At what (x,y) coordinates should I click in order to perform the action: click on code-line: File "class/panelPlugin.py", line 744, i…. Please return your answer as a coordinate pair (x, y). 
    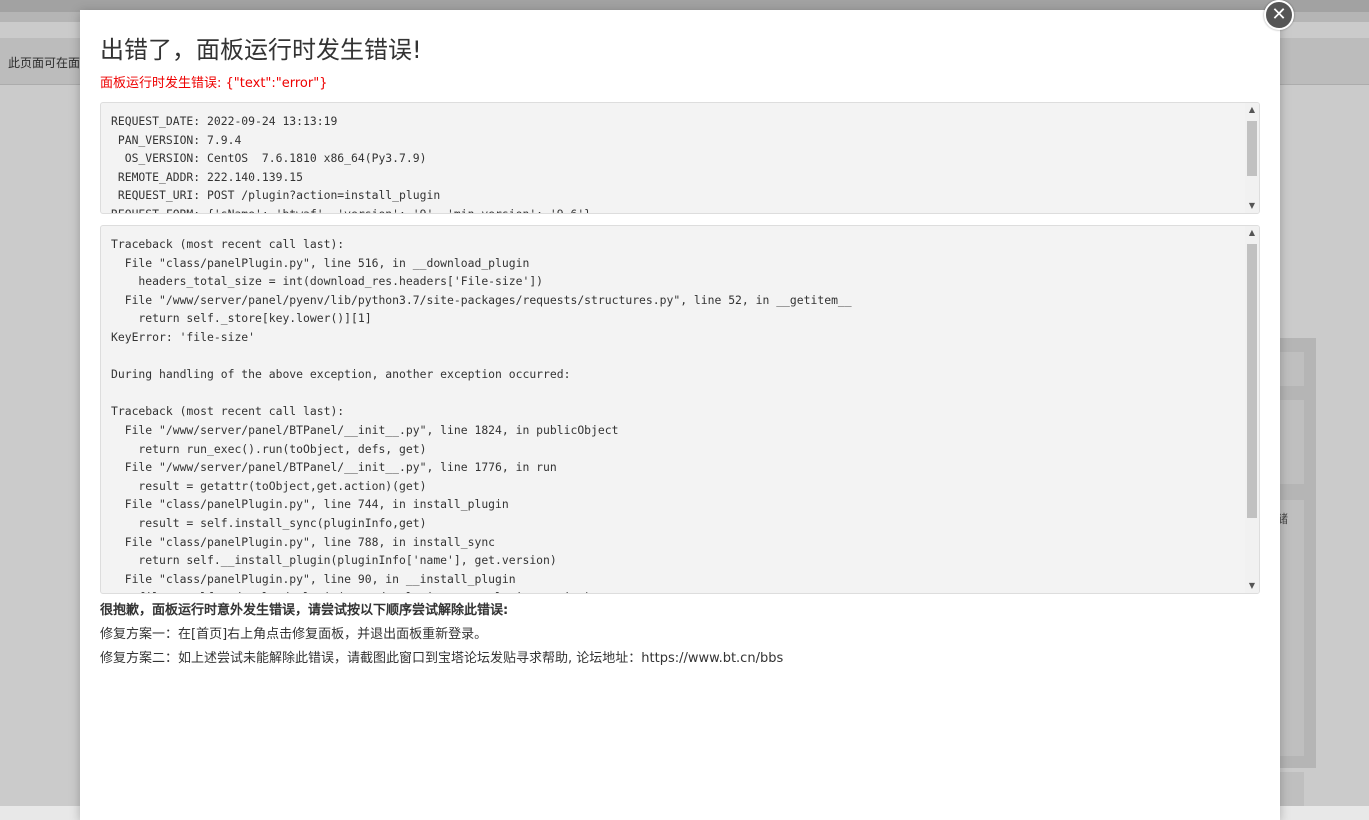
    Looking at the image, I should click on (310, 504).